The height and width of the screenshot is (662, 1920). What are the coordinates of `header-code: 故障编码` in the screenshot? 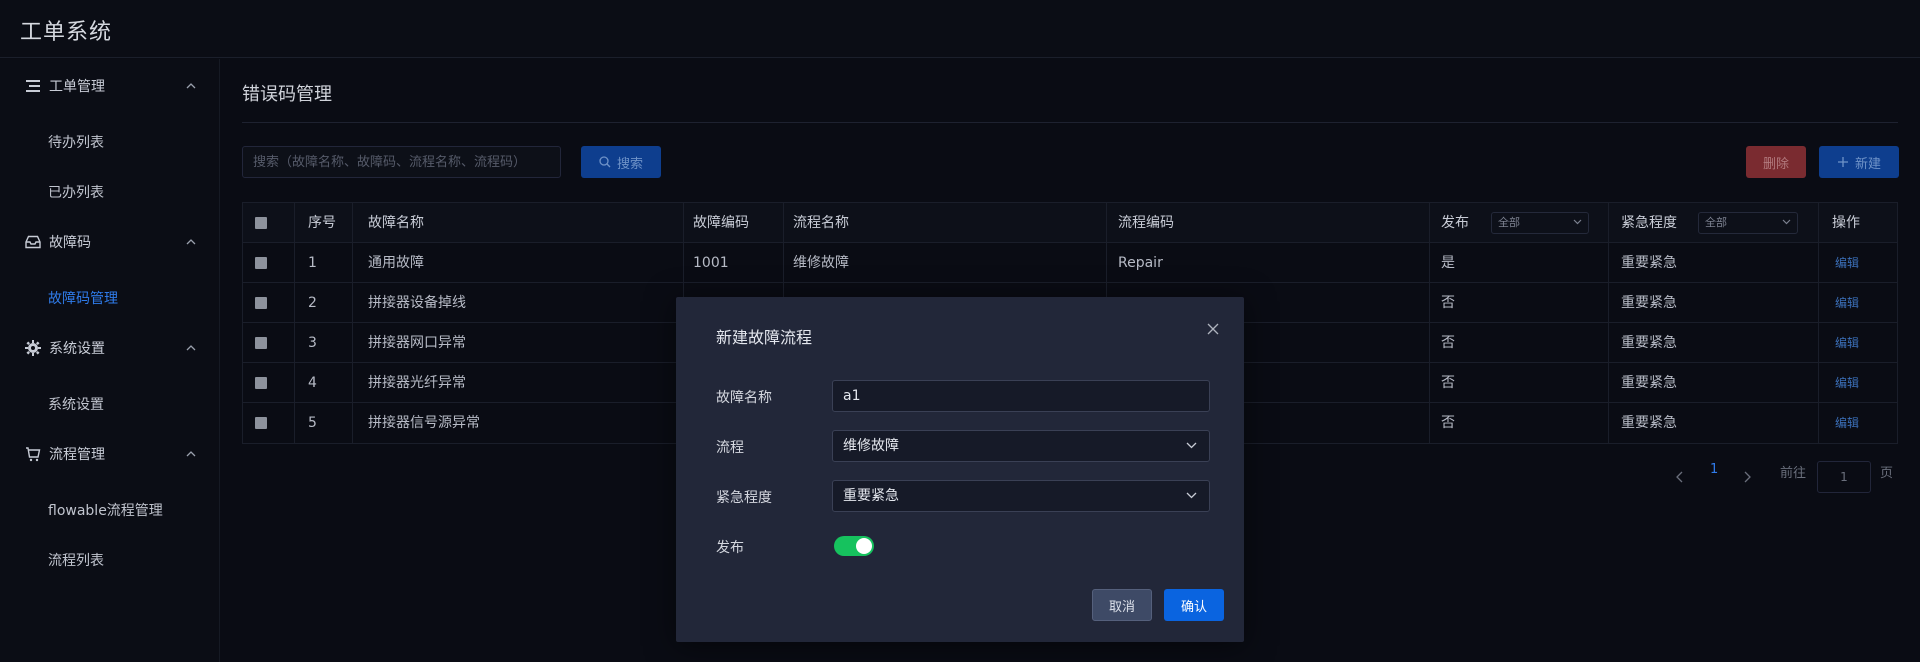 It's located at (721, 223).